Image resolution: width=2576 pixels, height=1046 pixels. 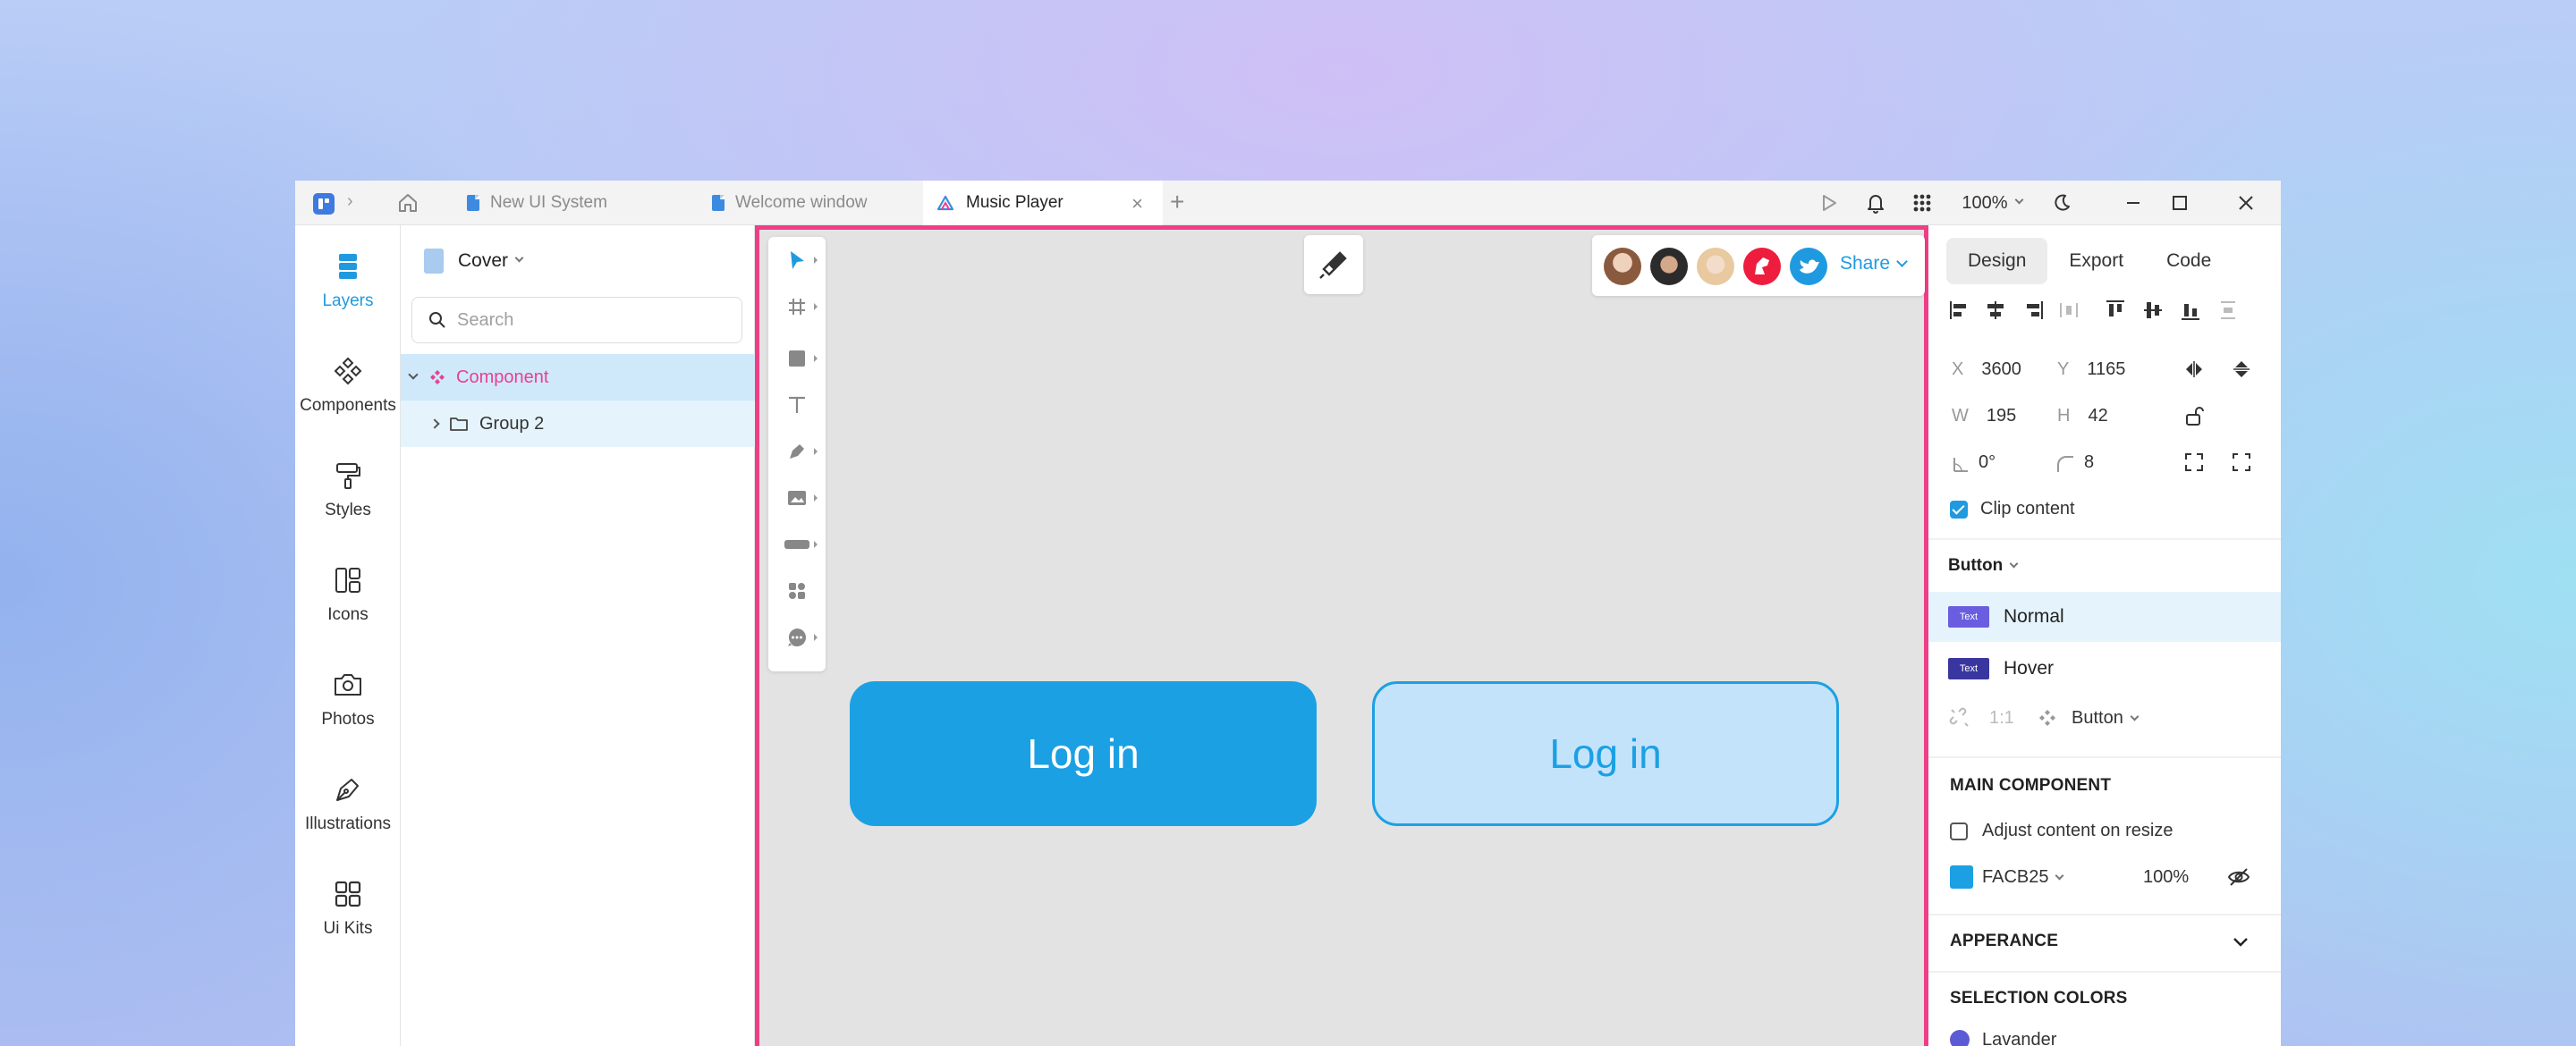 I want to click on eye-off-icon, so click(x=2238, y=877).